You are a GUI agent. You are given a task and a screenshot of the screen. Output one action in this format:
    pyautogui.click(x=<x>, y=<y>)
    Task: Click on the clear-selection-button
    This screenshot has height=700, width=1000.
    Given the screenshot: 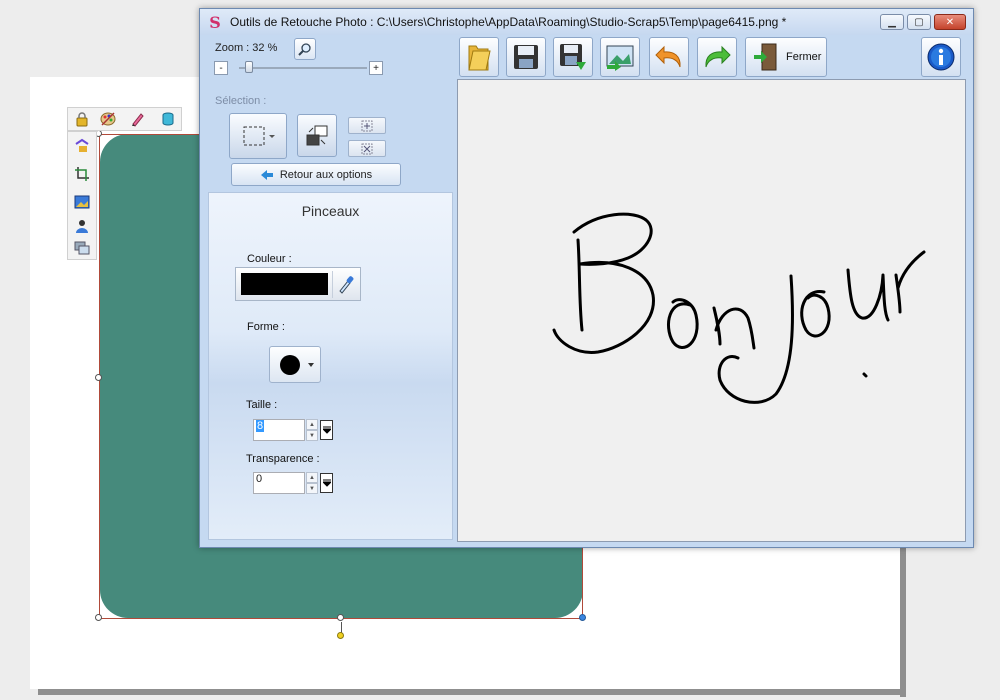 What is the action you would take?
    pyautogui.click(x=367, y=148)
    